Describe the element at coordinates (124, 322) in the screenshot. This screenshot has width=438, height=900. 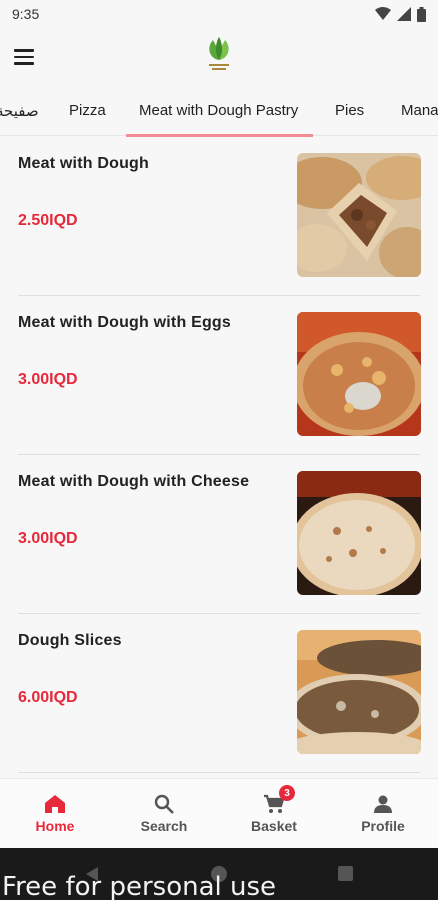
I see `product-name: Meat with Dough with Eggs` at that location.